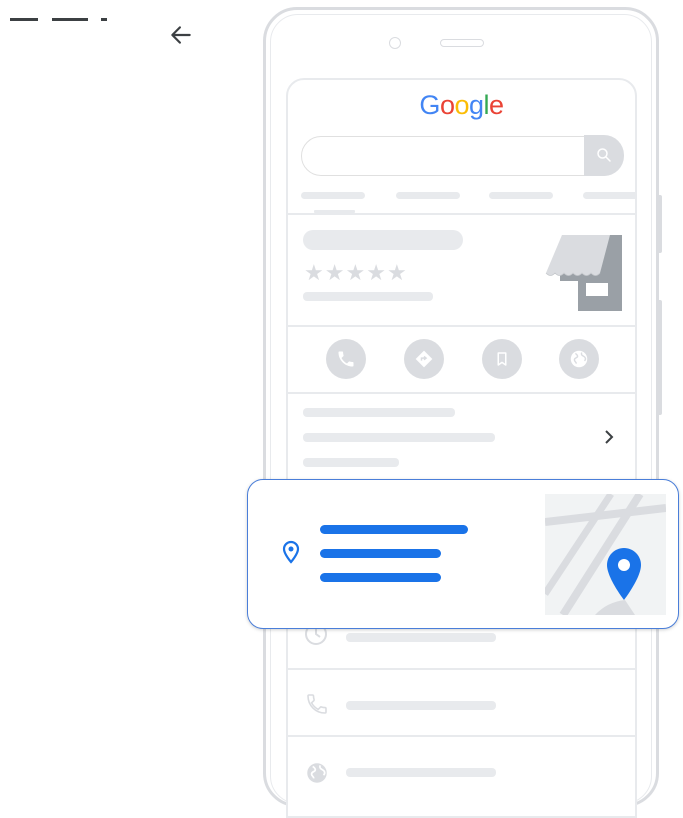  I want to click on search-input, so click(462, 155).